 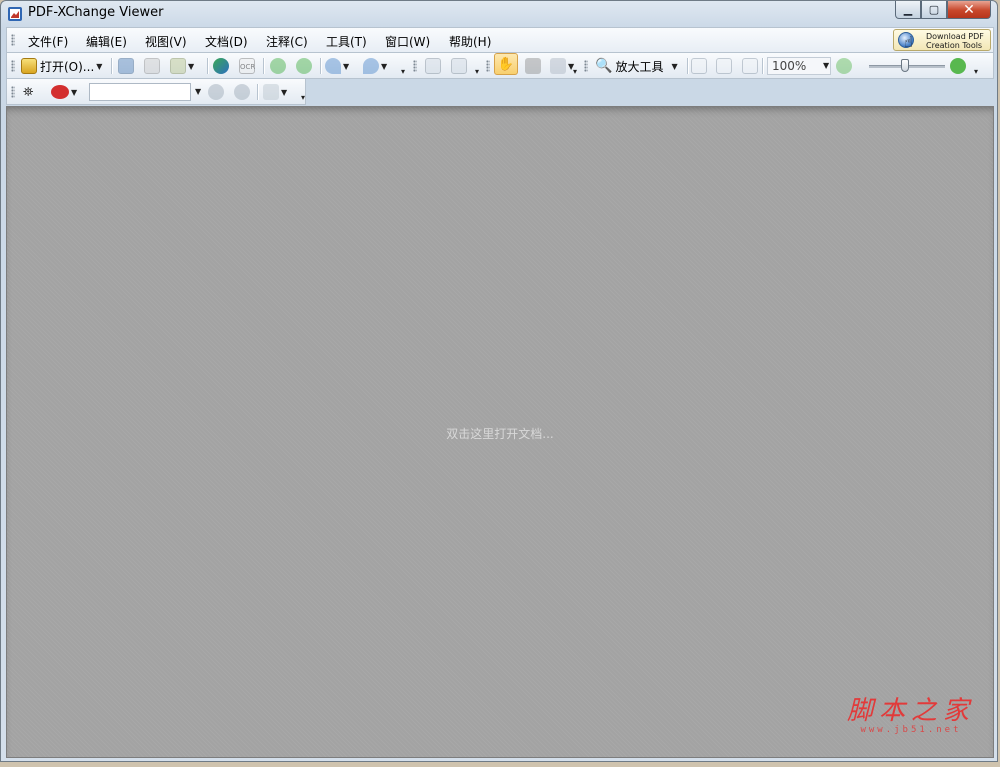 What do you see at coordinates (905, 65) in the screenshot?
I see `zoom-slider-thumb` at bounding box center [905, 65].